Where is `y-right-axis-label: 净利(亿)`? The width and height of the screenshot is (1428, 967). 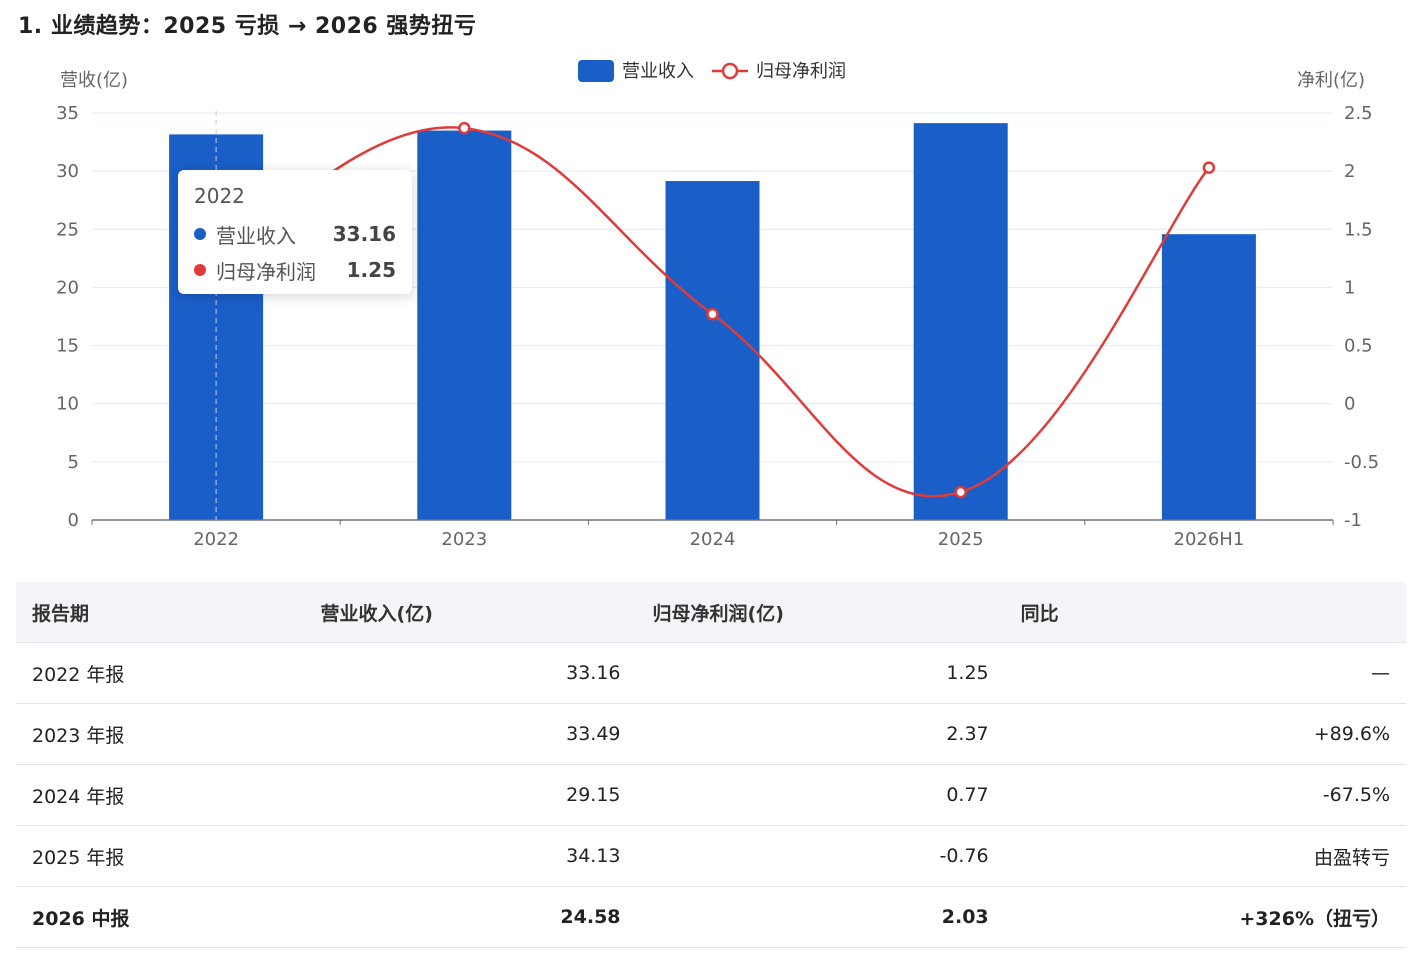 y-right-axis-label: 净利(亿) is located at coordinates (1331, 80).